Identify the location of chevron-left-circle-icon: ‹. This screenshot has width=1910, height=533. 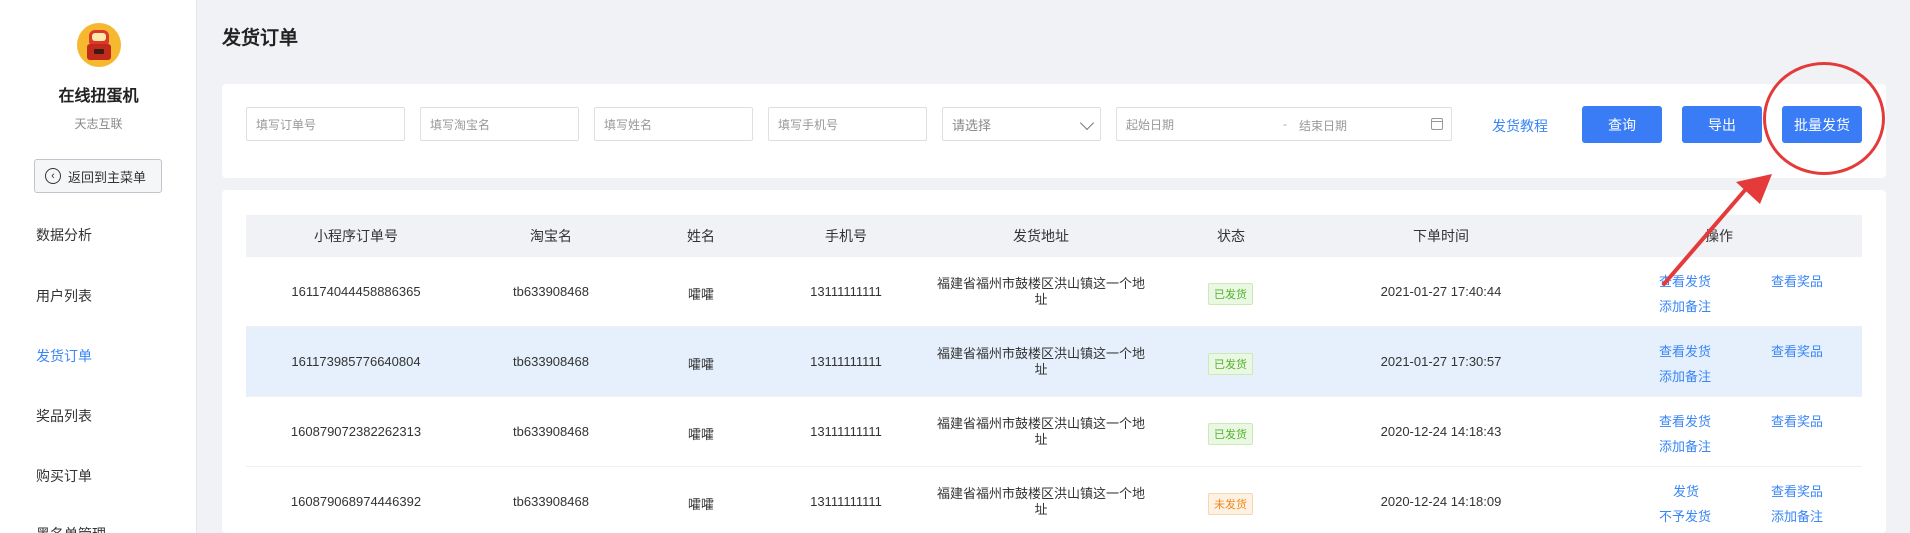
(53, 176).